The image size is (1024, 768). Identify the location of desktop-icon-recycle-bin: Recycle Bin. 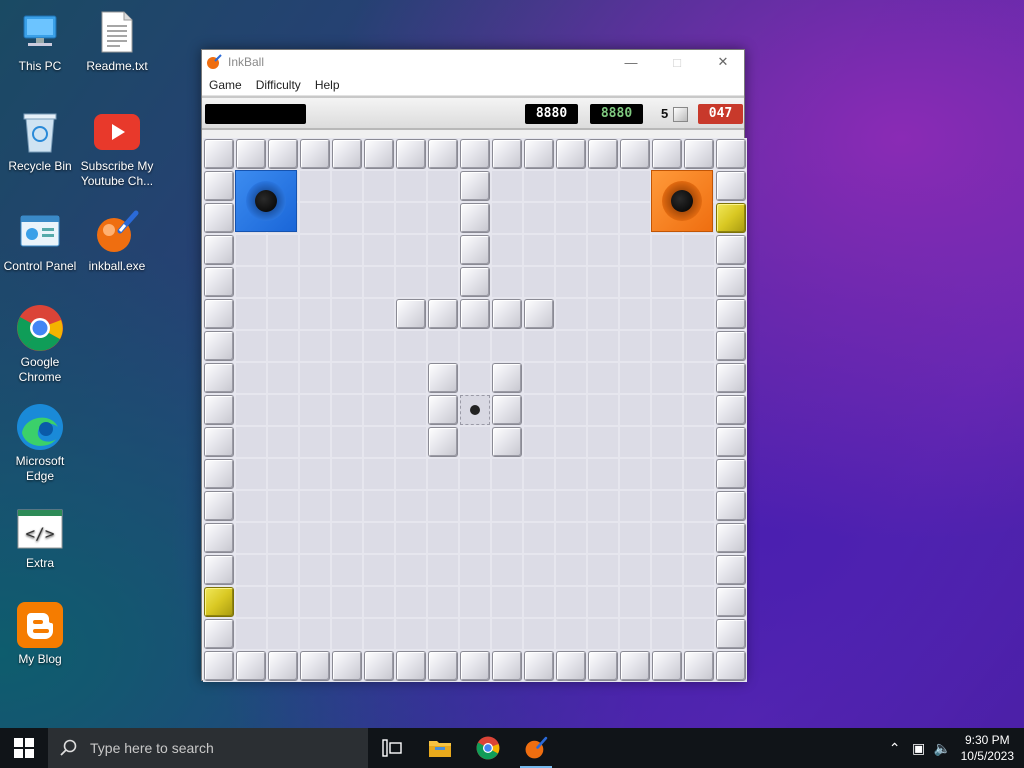
(40, 141).